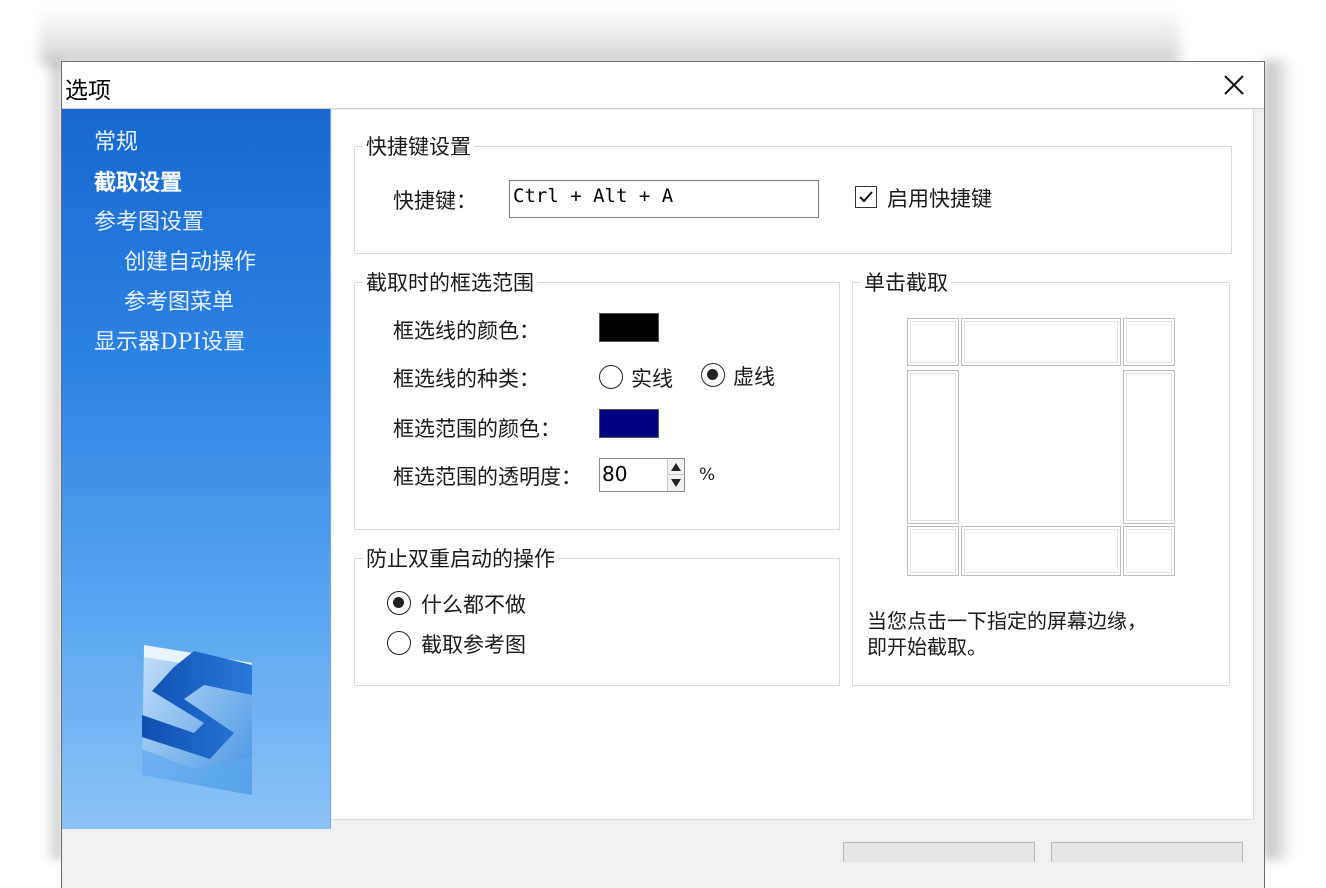 This screenshot has height=888, width=1326. Describe the element at coordinates (664, 199) in the screenshot. I see `hotkey-input: Ctrl + Alt + A` at that location.